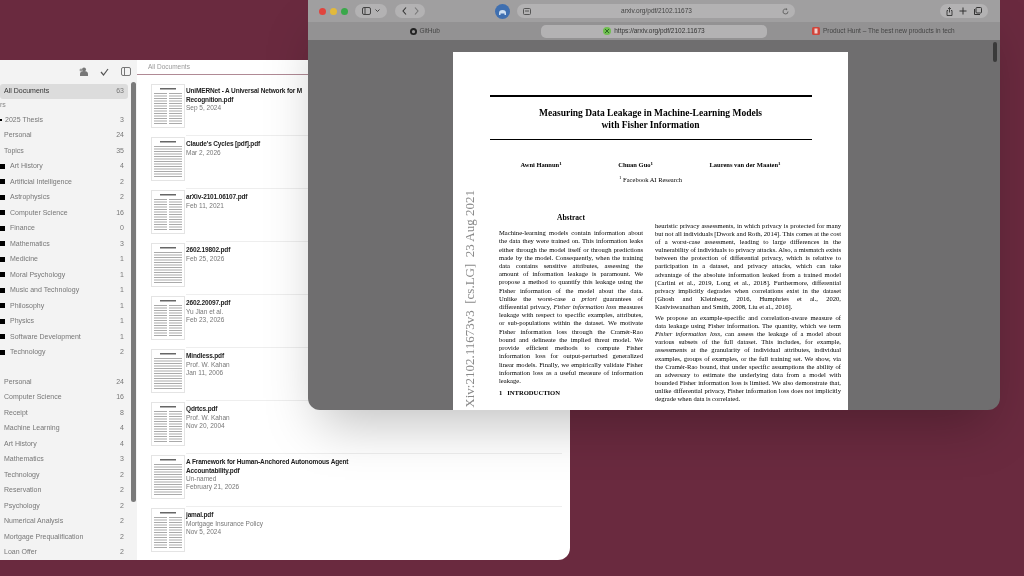 Image resolution: width=1024 pixels, height=576 pixels. I want to click on share-icon, so click(950, 11).